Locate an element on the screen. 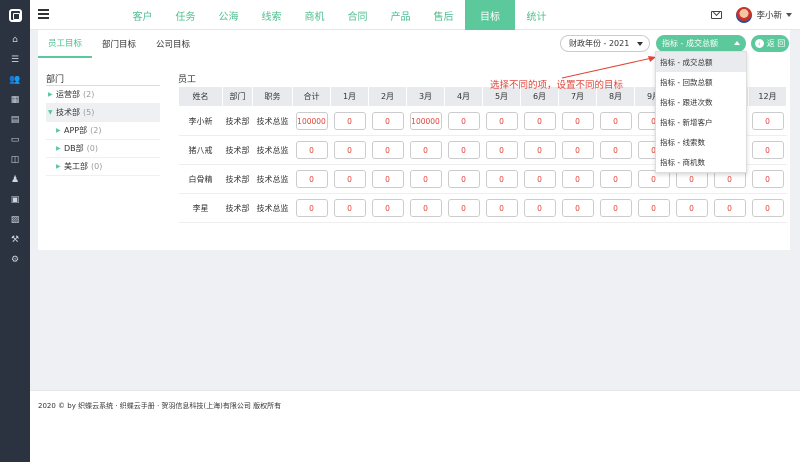 This screenshot has width=800, height=462. table-icon: ▤ is located at coordinates (15, 120).